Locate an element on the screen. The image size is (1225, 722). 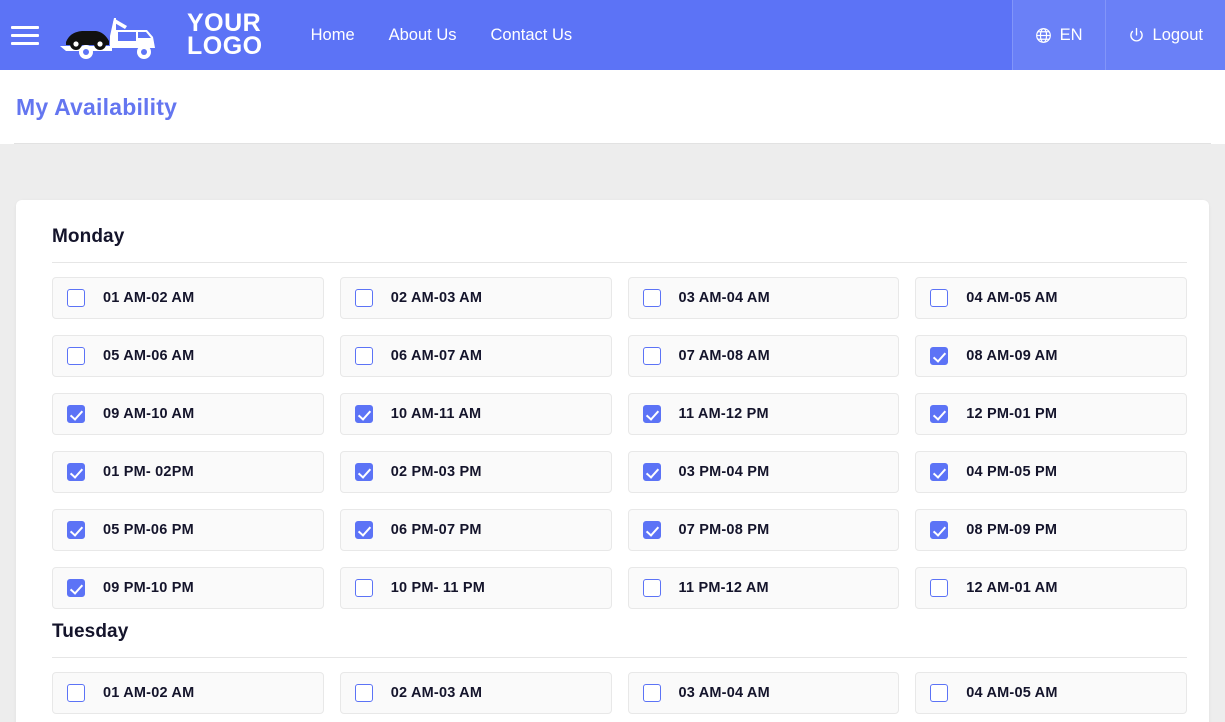
time-slot-label: 06 AM-07 AM is located at coordinates (436, 356).